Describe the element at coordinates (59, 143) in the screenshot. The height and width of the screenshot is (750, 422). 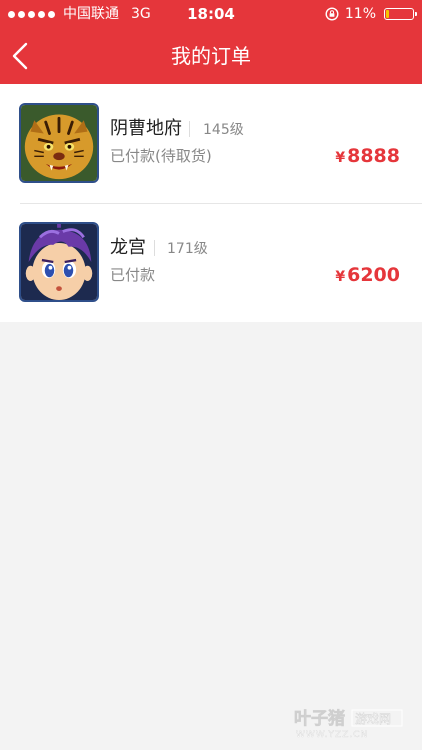
I see `tiger-demon-avatar` at that location.